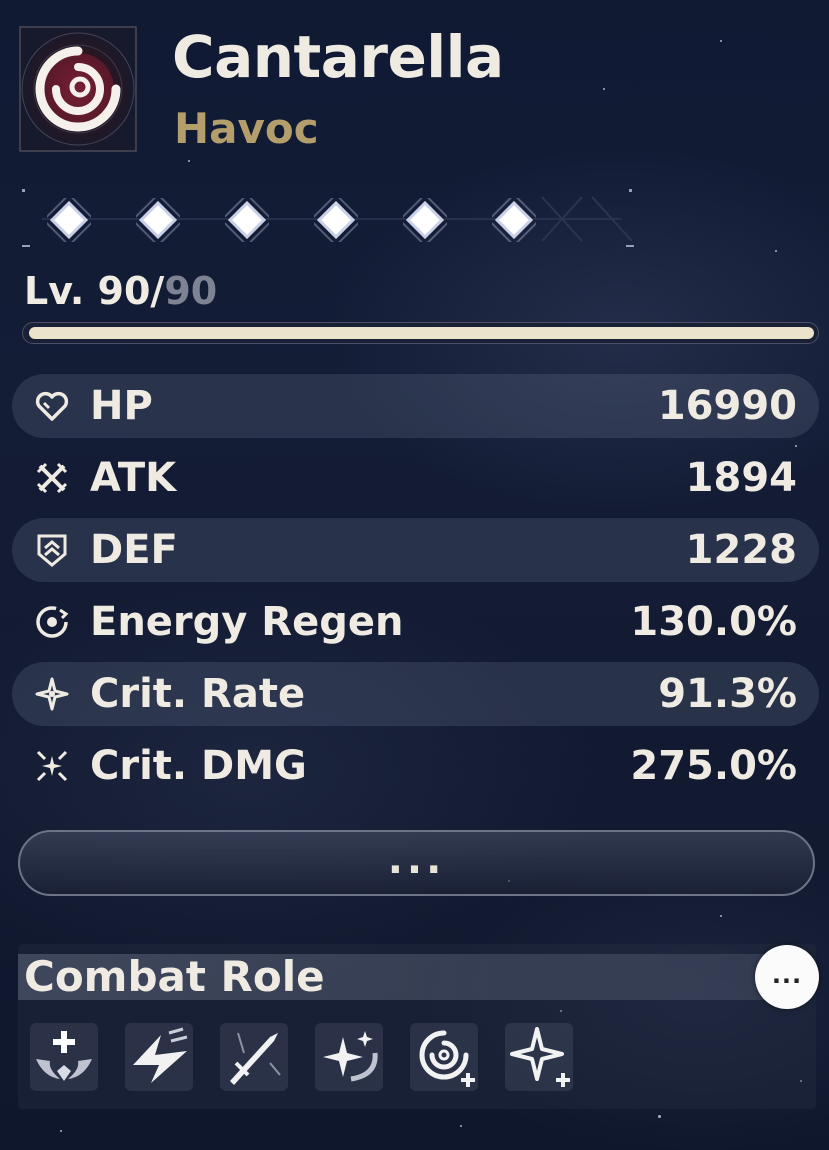  What do you see at coordinates (246, 128) in the screenshot?
I see `character-element: Havoc` at bounding box center [246, 128].